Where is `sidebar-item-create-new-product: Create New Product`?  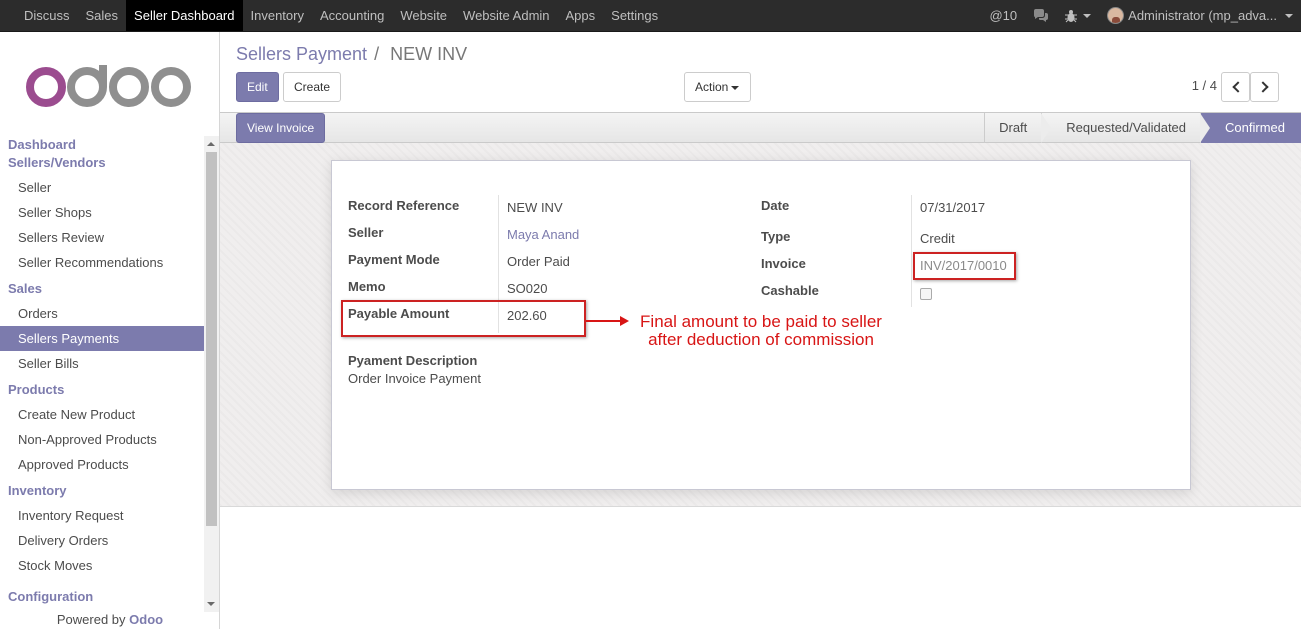
sidebar-item-create-new-product: Create New Product is located at coordinates (102, 414).